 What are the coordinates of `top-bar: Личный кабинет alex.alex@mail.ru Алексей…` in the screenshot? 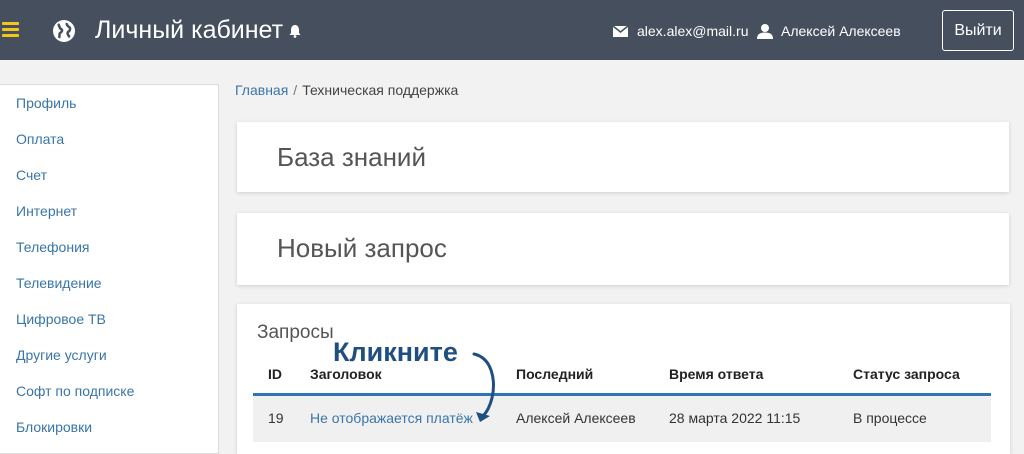 It's located at (512, 30).